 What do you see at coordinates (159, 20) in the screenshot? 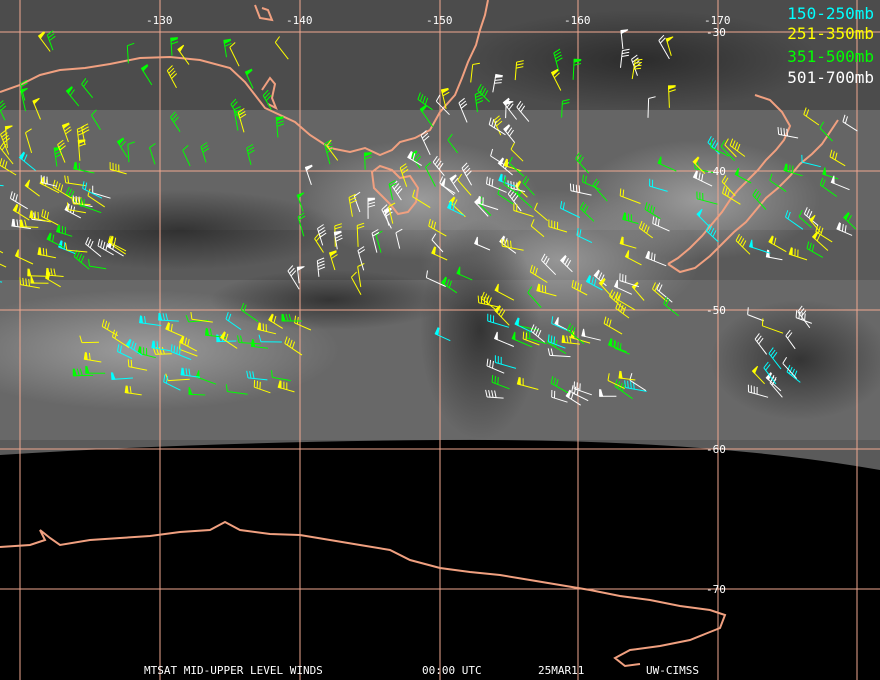
I see `longitude-label: -130` at bounding box center [159, 20].